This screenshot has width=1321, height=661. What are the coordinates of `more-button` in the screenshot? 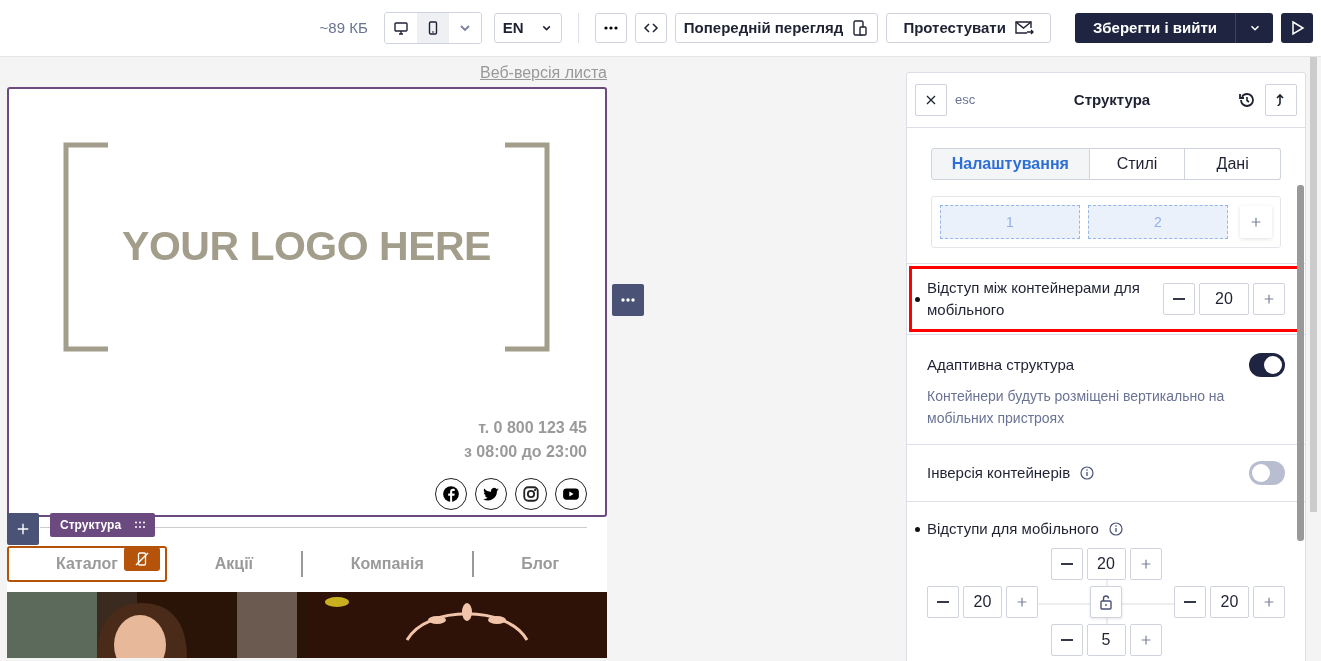 It's located at (610, 28).